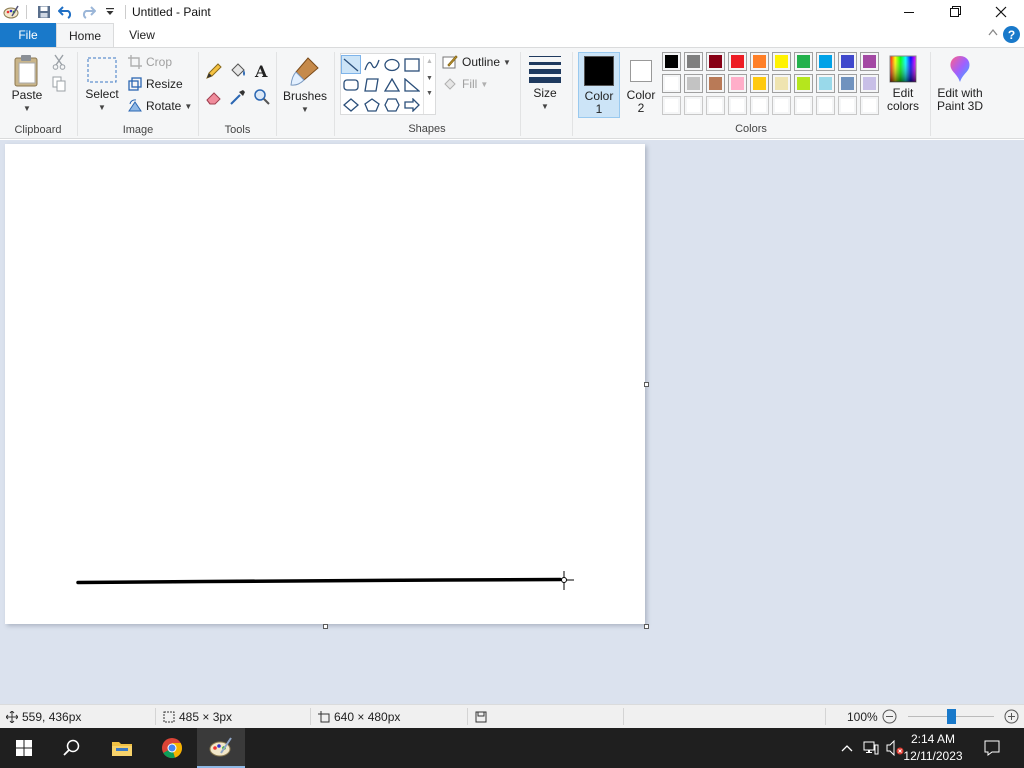 The image size is (1024, 768). I want to click on show-hidden-icons-icon, so click(847, 748).